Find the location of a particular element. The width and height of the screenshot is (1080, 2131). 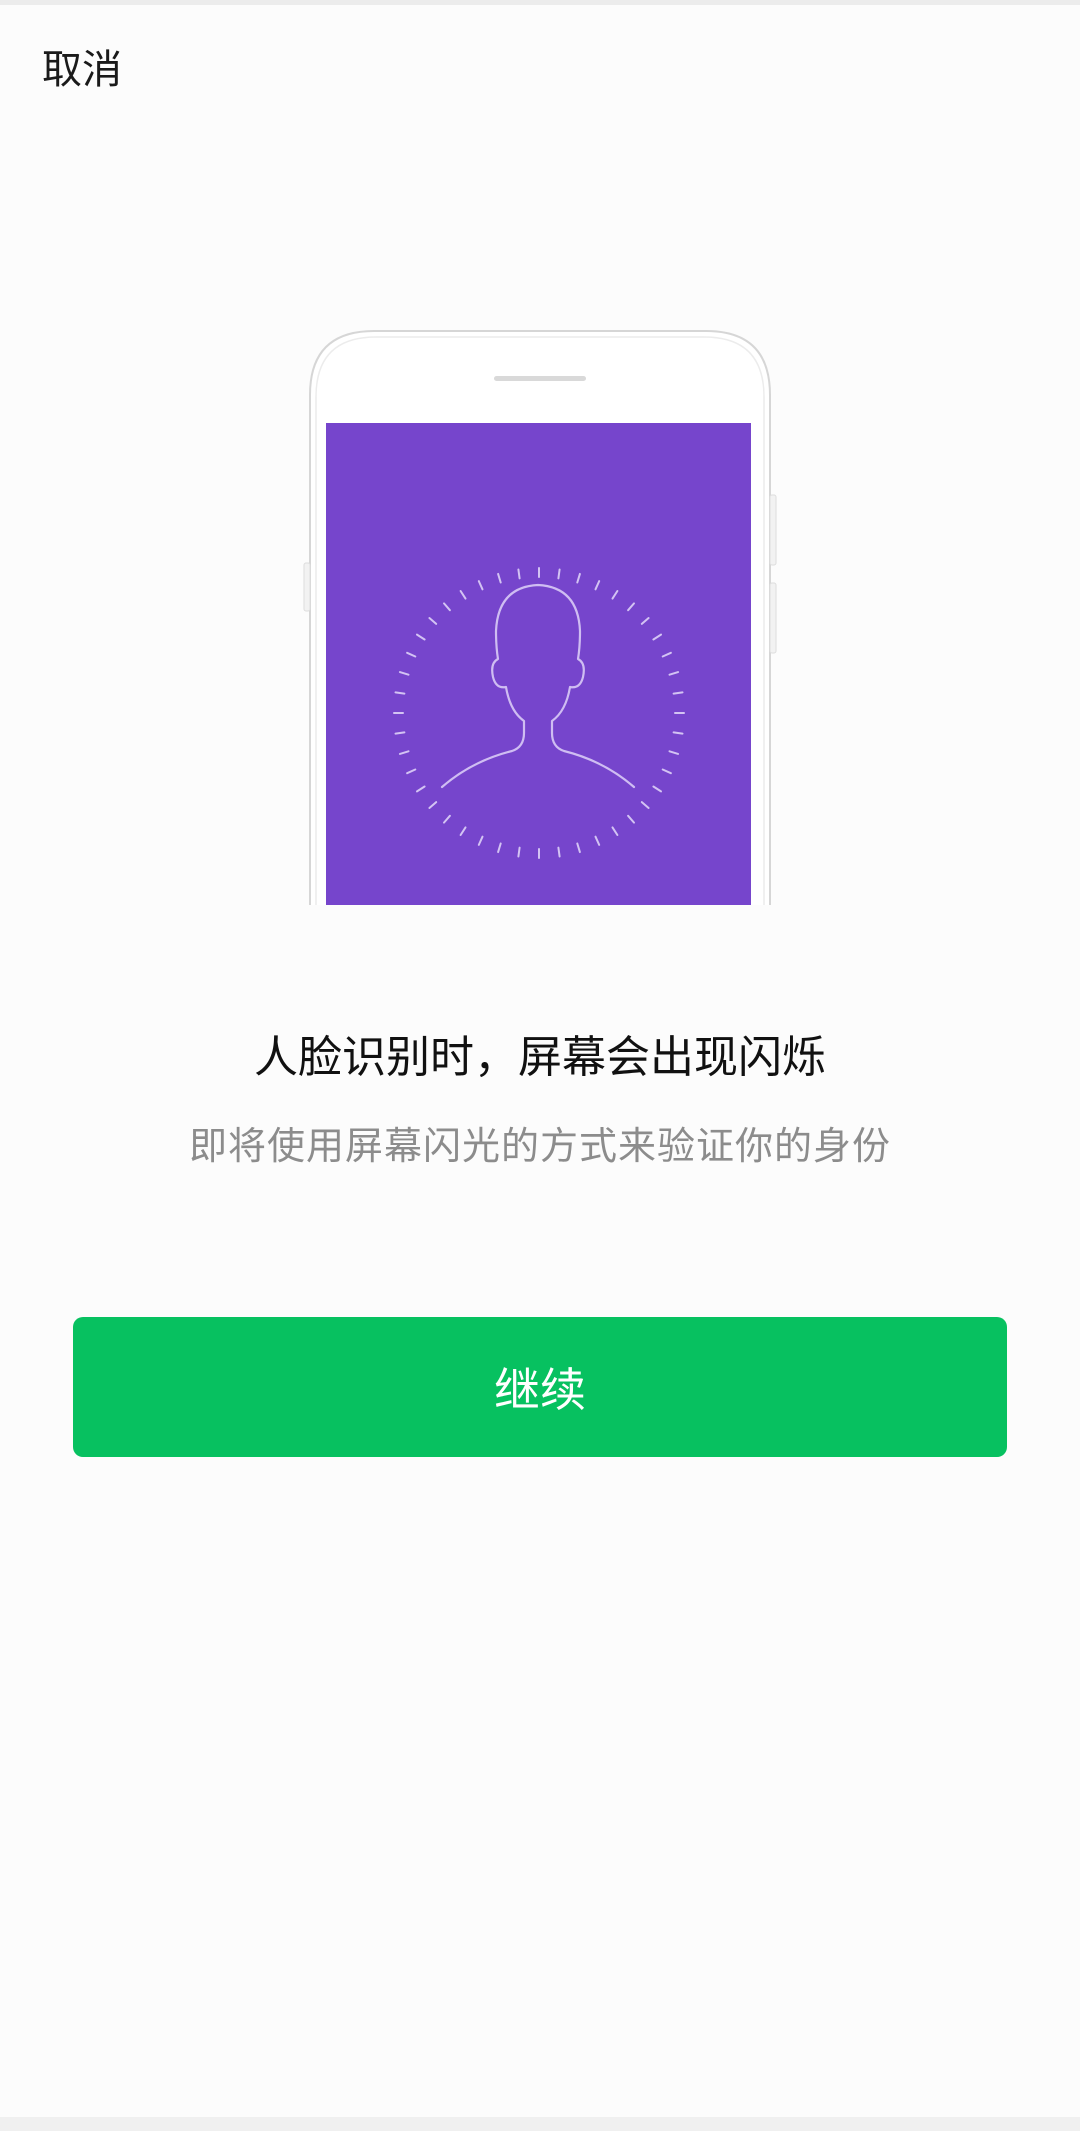

status-bar-edge is located at coordinates (540, 2).